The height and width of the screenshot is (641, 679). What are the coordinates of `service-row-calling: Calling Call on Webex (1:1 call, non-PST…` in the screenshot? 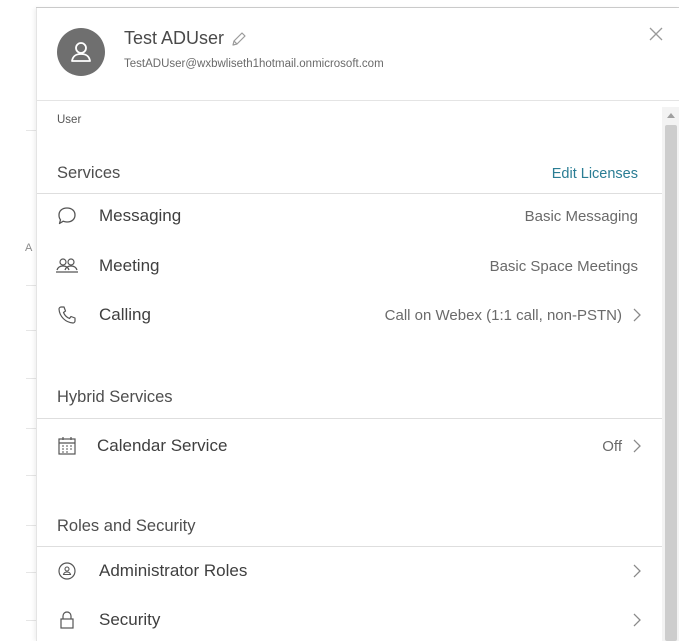 It's located at (349, 315).